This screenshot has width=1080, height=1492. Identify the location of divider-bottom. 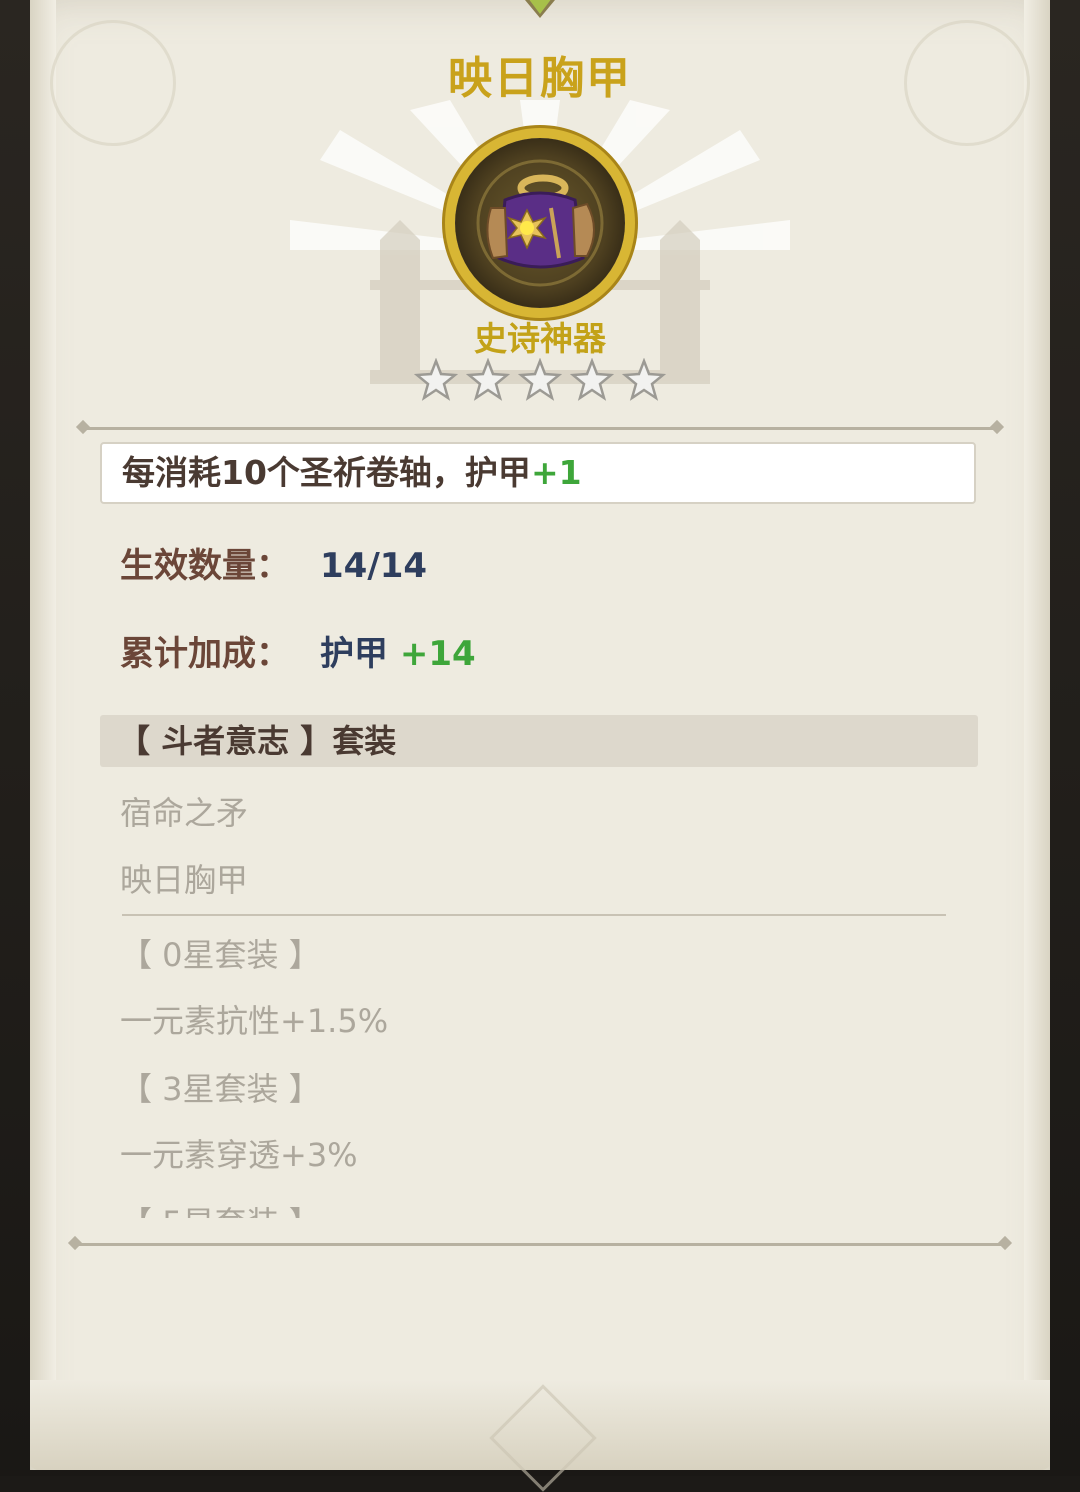
(540, 1244).